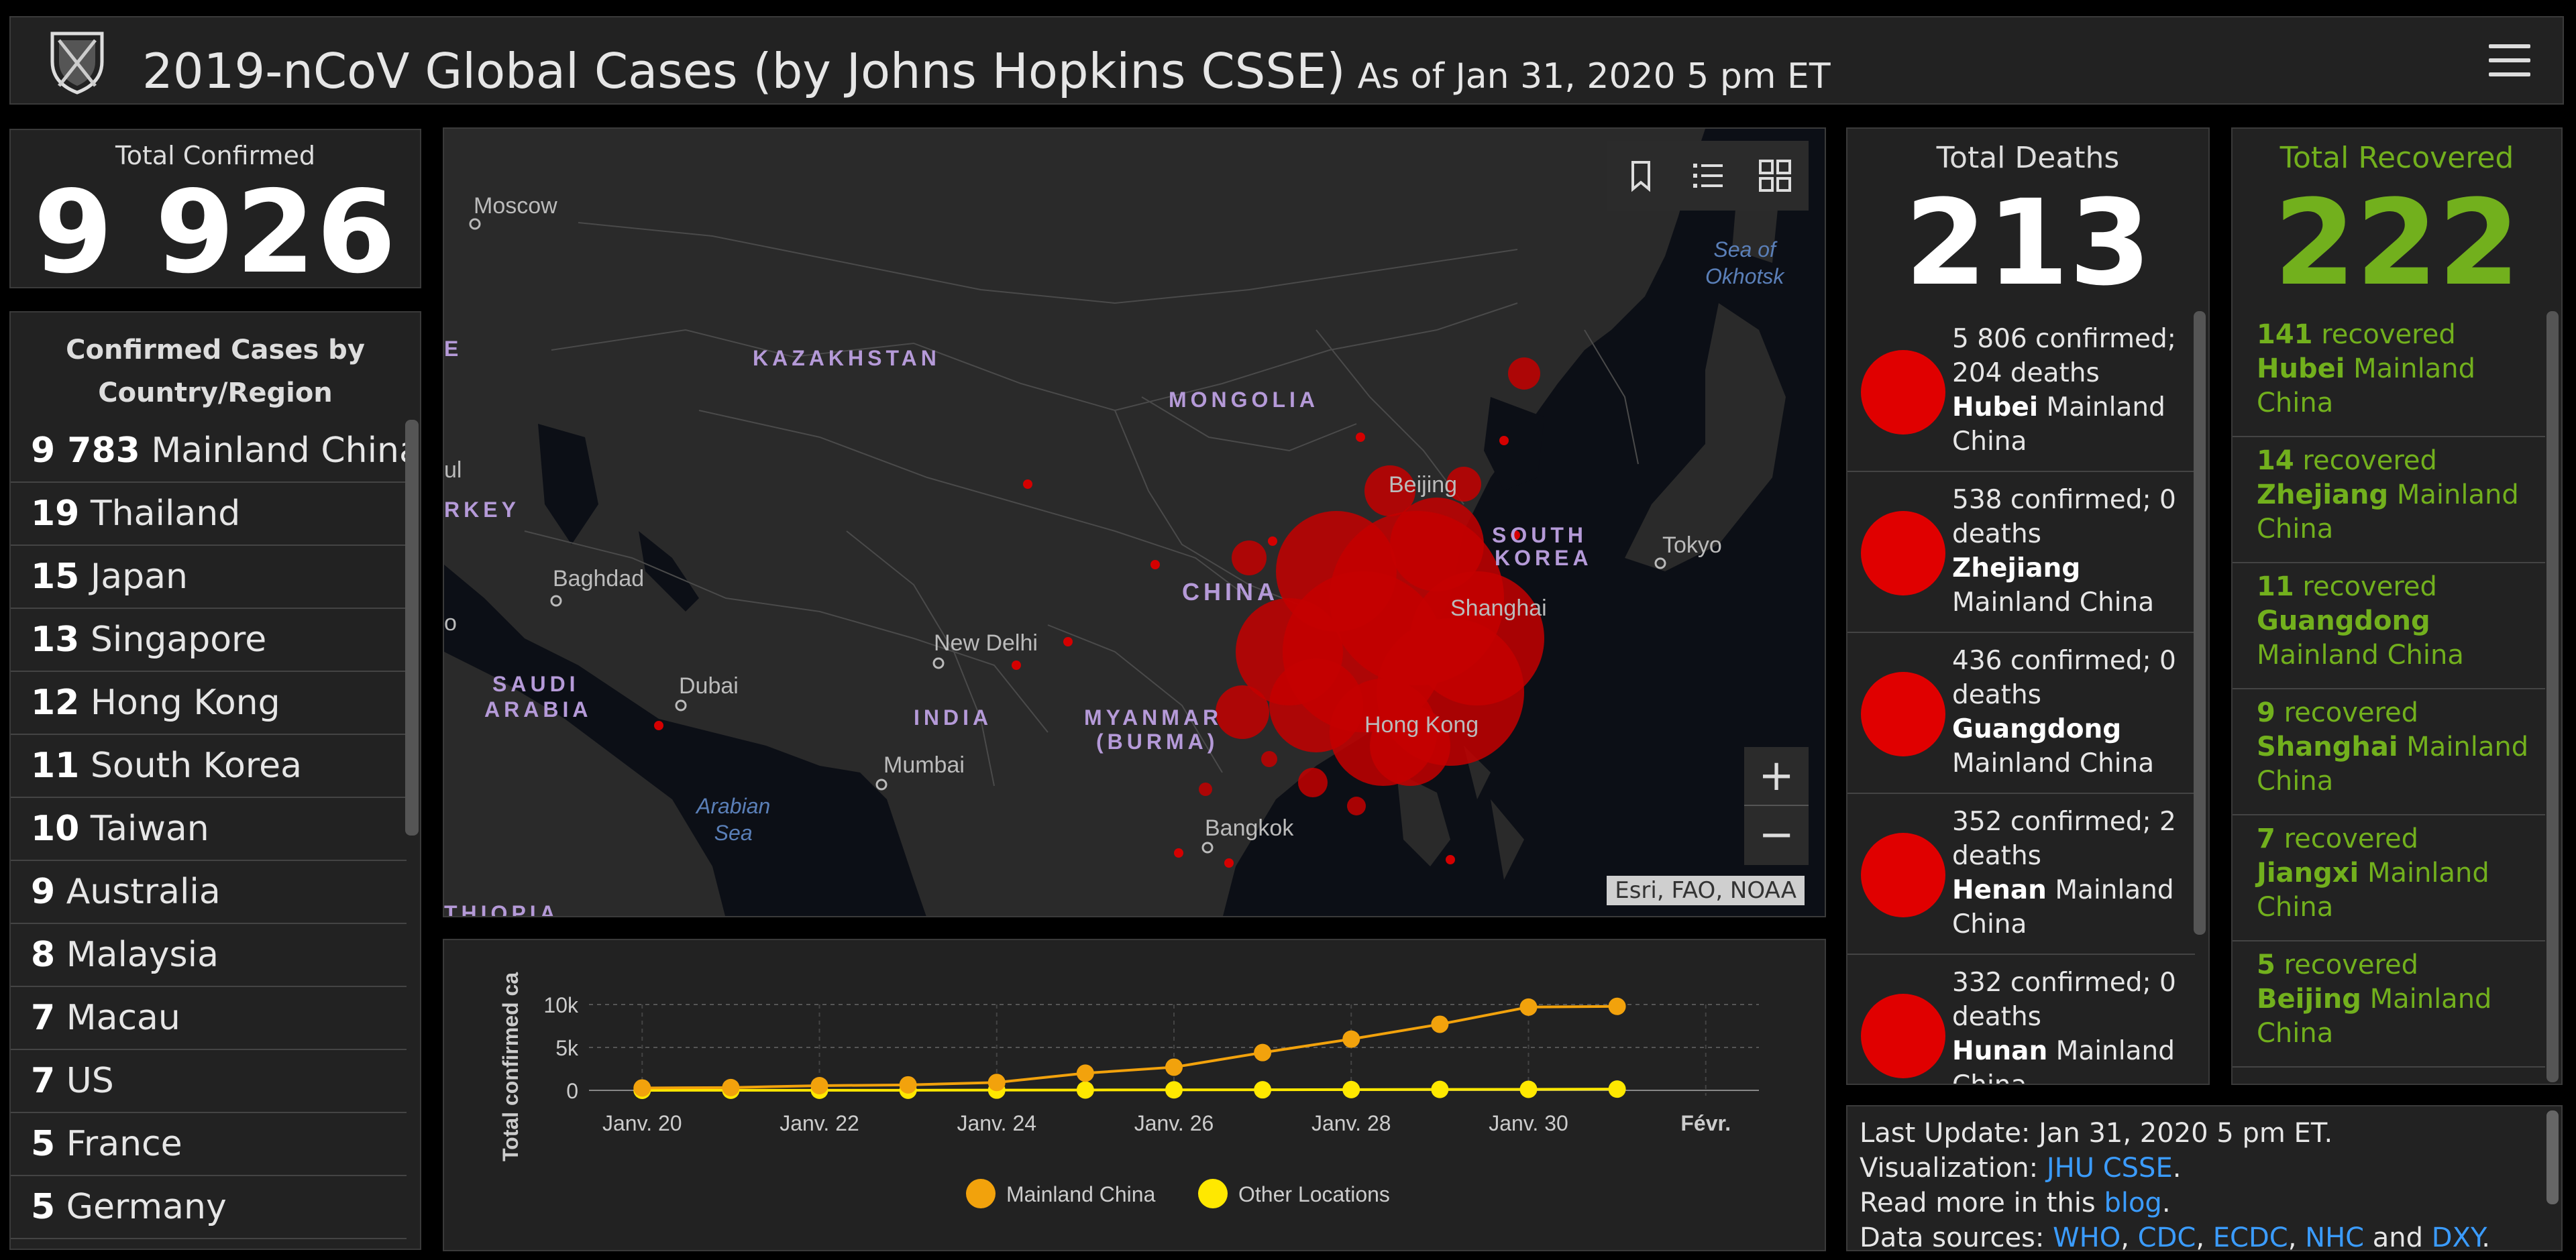 The width and height of the screenshot is (2576, 1260). Describe the element at coordinates (1775, 176) in the screenshot. I see `basemap-gallery-icon` at that location.